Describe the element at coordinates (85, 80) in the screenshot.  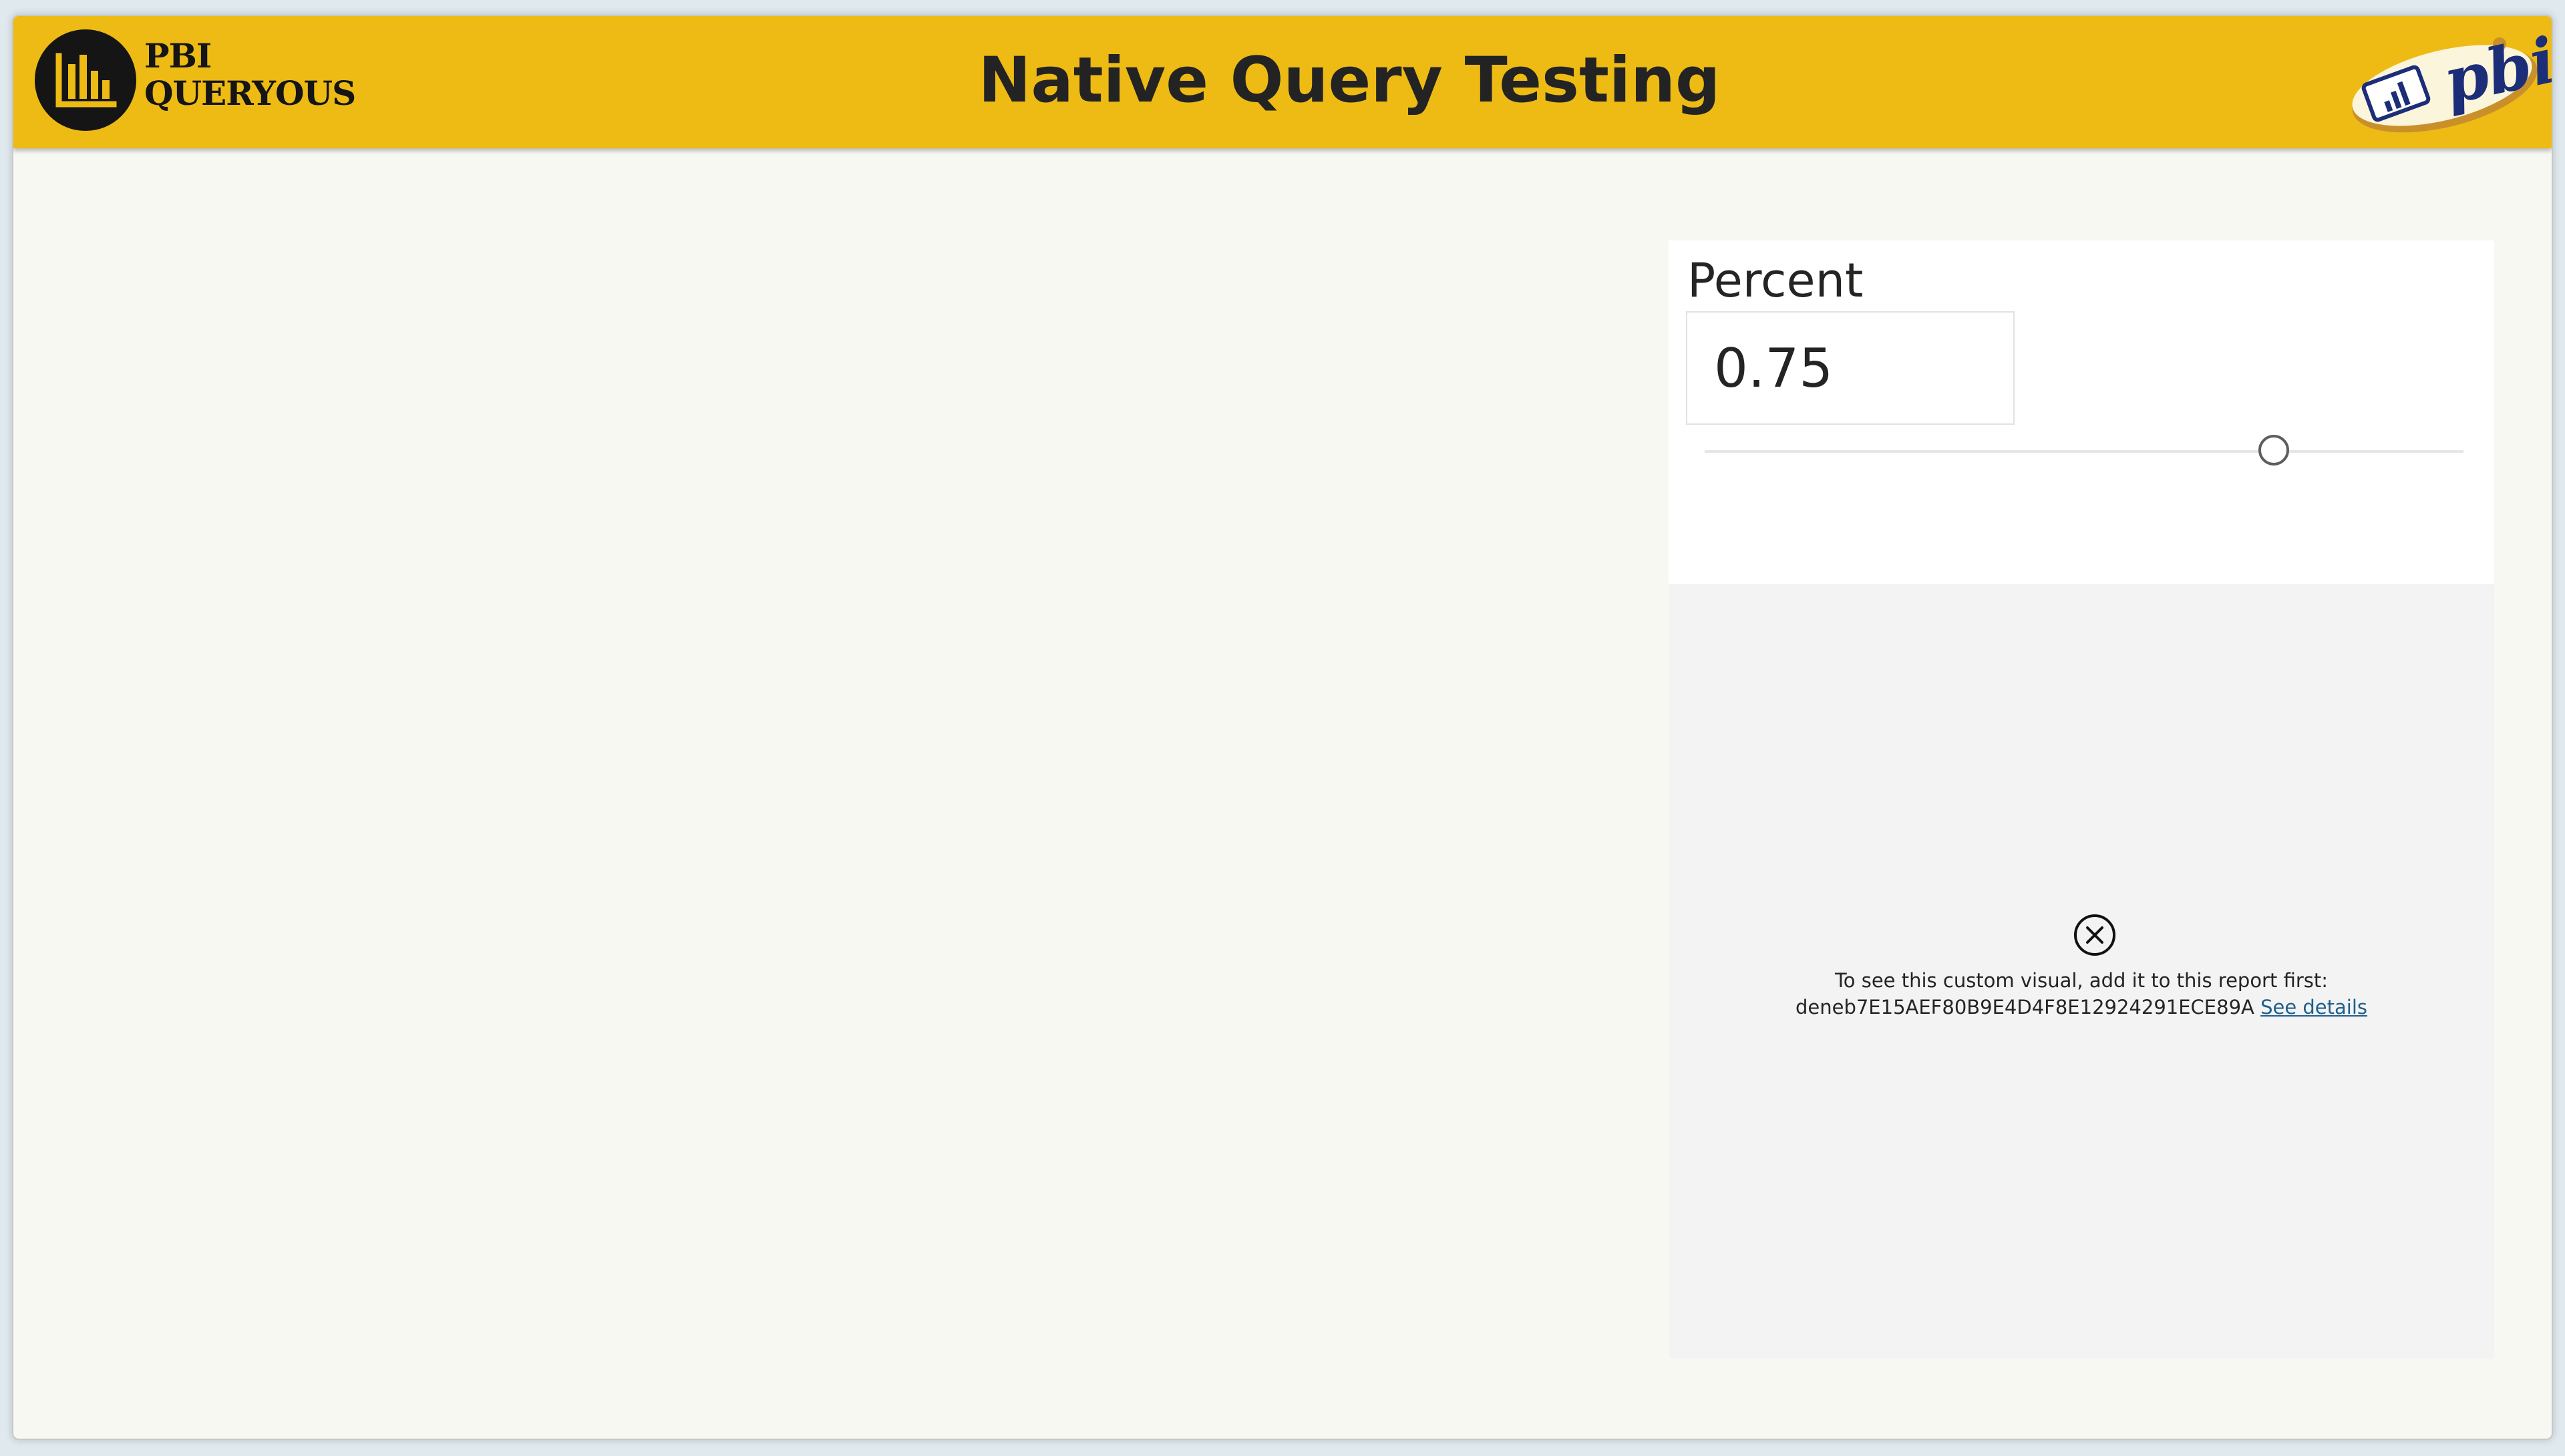
I see `bar-chart-icon` at that location.